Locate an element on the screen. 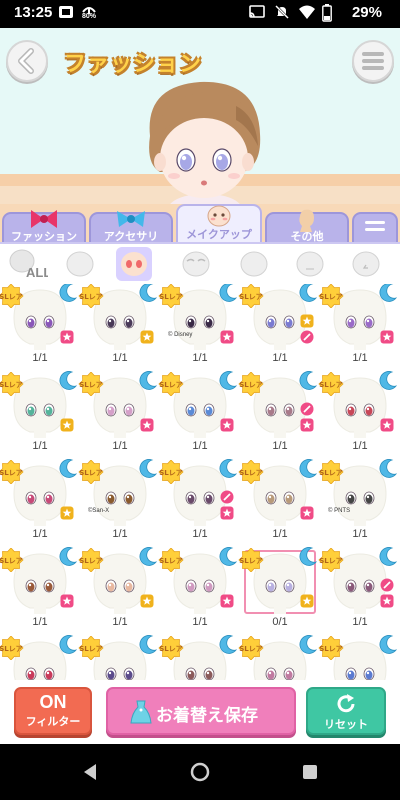 The height and width of the screenshot is (800, 400). reset-button: リセット is located at coordinates (346, 711).